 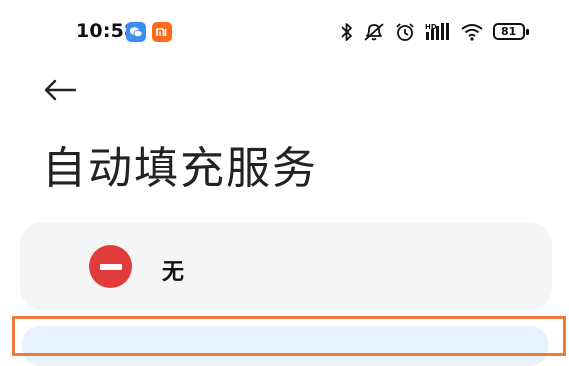 What do you see at coordinates (162, 32) in the screenshot?
I see `mi-notification-icon` at bounding box center [162, 32].